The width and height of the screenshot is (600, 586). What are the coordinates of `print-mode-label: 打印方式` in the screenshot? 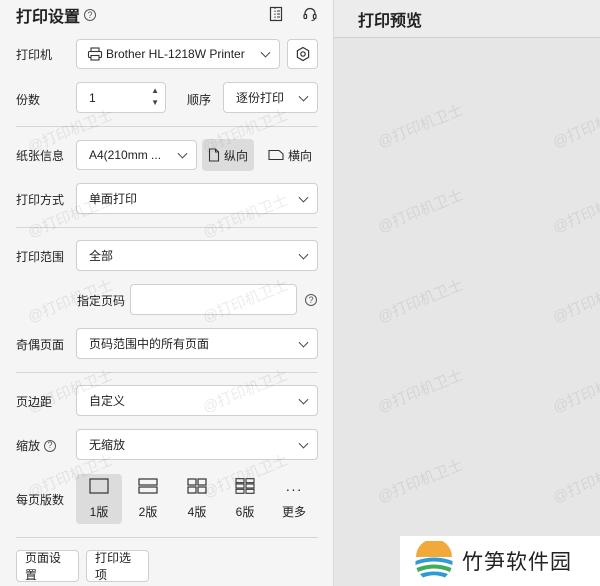 It's located at (40, 200).